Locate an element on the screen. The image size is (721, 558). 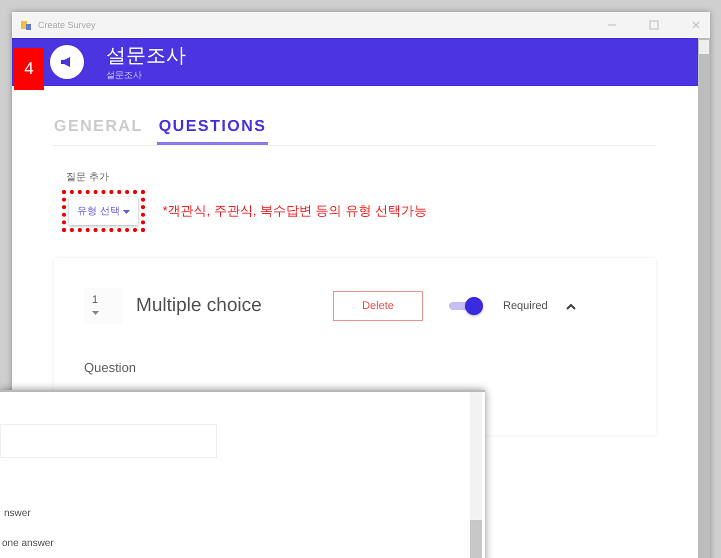
step-badge: 4 is located at coordinates (29, 69).